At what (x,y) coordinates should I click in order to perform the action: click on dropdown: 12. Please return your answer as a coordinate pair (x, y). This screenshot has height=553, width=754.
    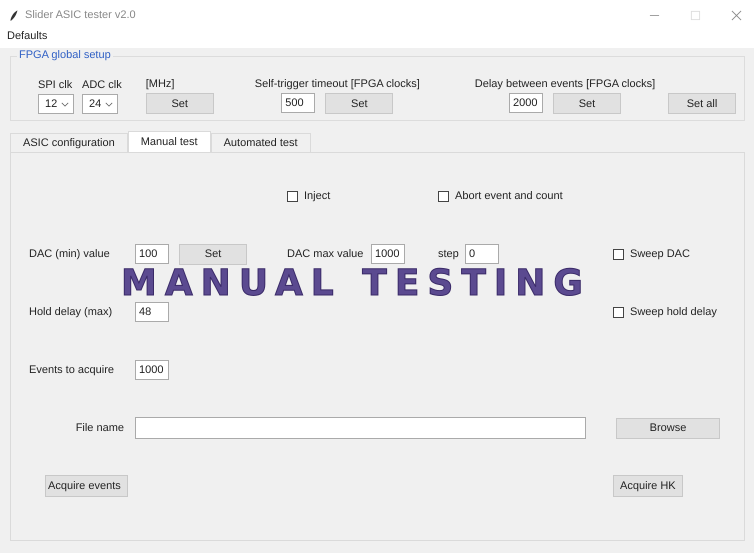
    Looking at the image, I should click on (56, 104).